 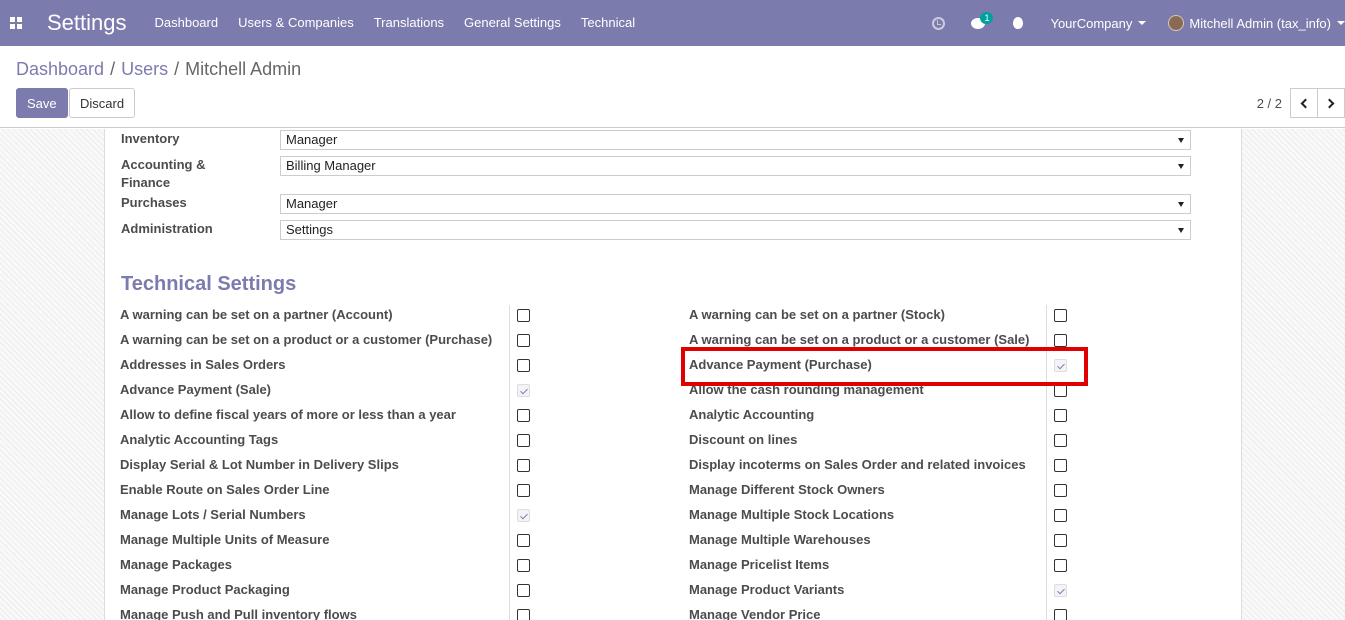 What do you see at coordinates (1260, 23) in the screenshot?
I see `user-name: Mitchell Admin (tax_info)` at bounding box center [1260, 23].